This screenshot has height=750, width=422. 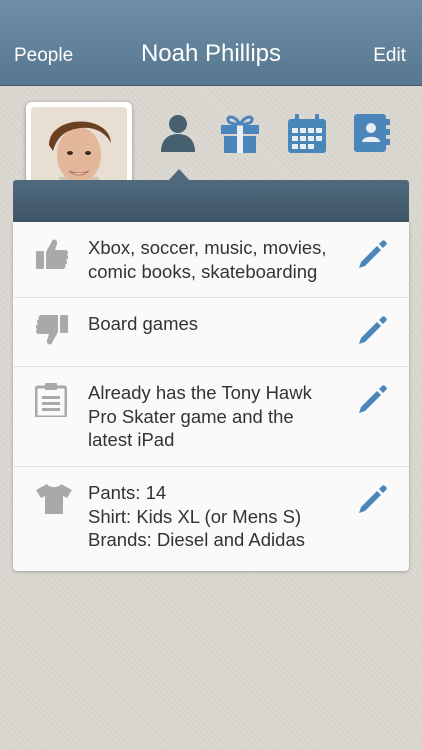 I want to click on text-line: Shirt: Kids XL (or Mens S), so click(x=195, y=516).